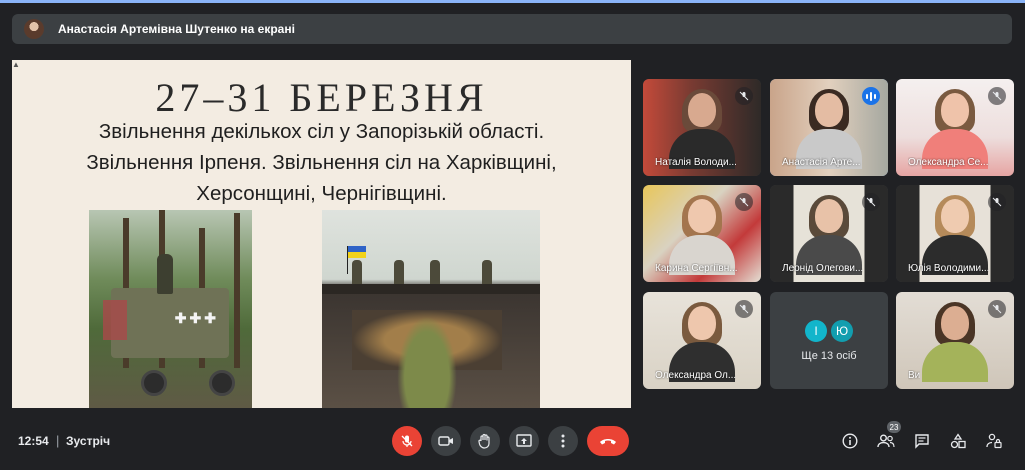  I want to click on leave-call-button, so click(608, 441).